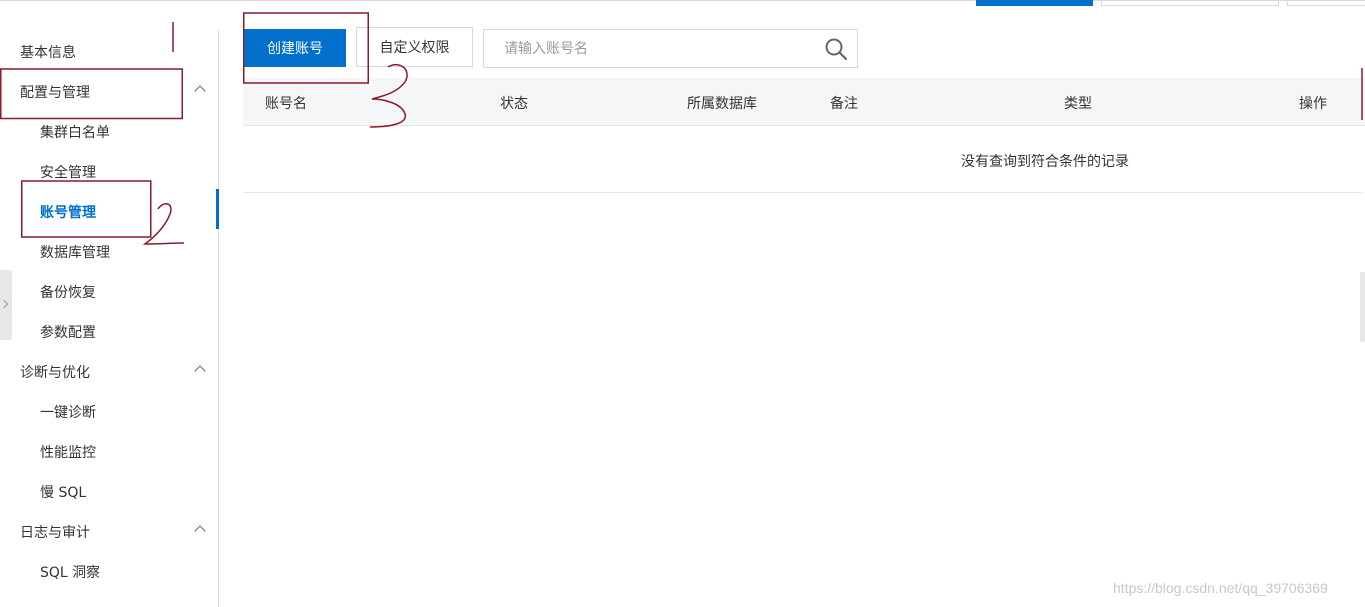 The width and height of the screenshot is (1365, 607). I want to click on create-account-button: 创建账号, so click(295, 48).